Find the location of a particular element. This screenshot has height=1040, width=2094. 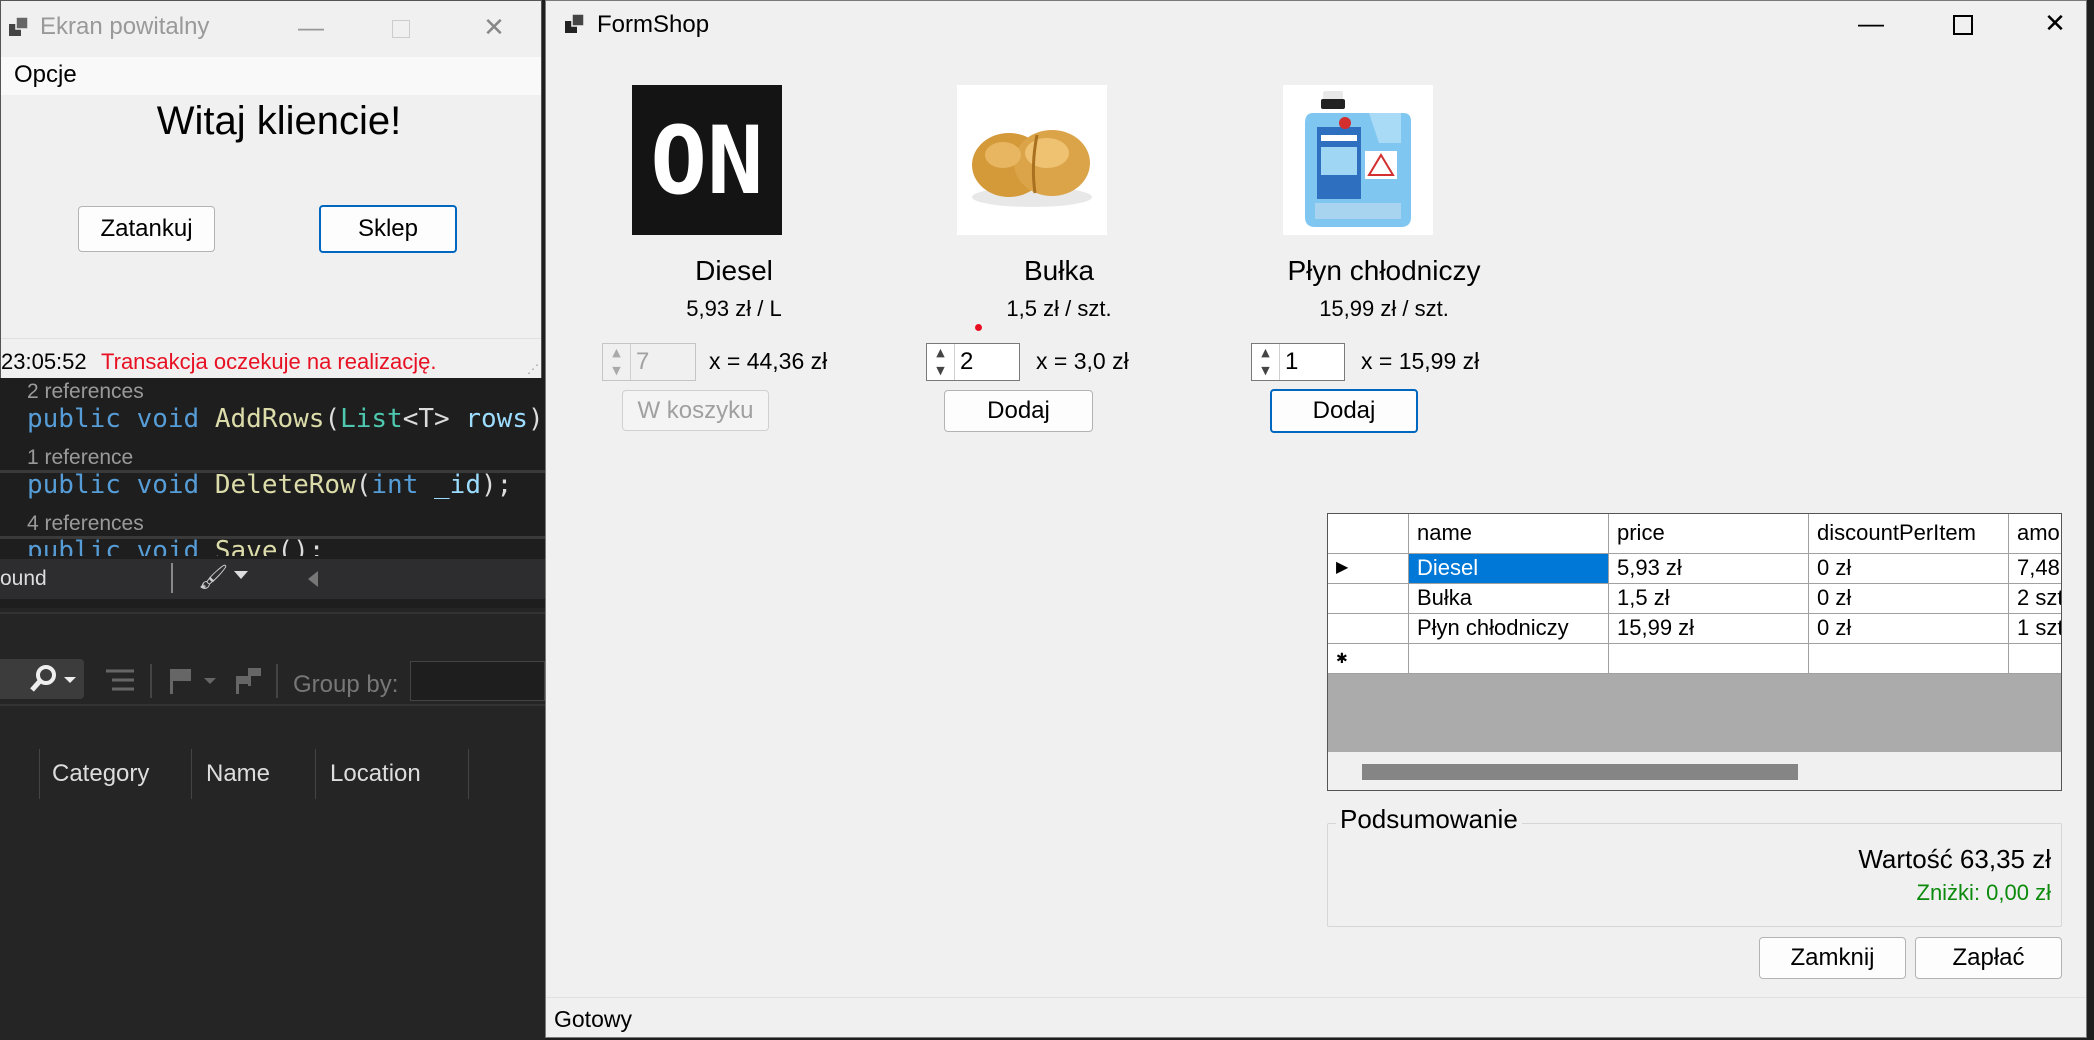

in-cart-button: W koszyku is located at coordinates (695, 410).